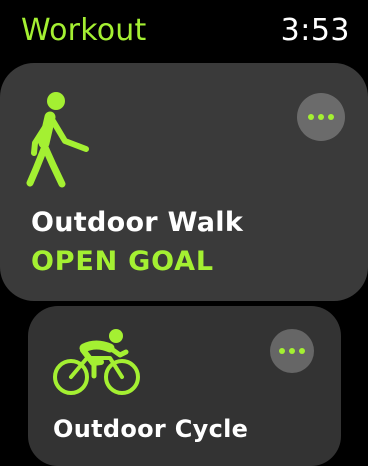  What do you see at coordinates (151, 429) in the screenshot?
I see `workout-name: Outdoor Cycle` at bounding box center [151, 429].